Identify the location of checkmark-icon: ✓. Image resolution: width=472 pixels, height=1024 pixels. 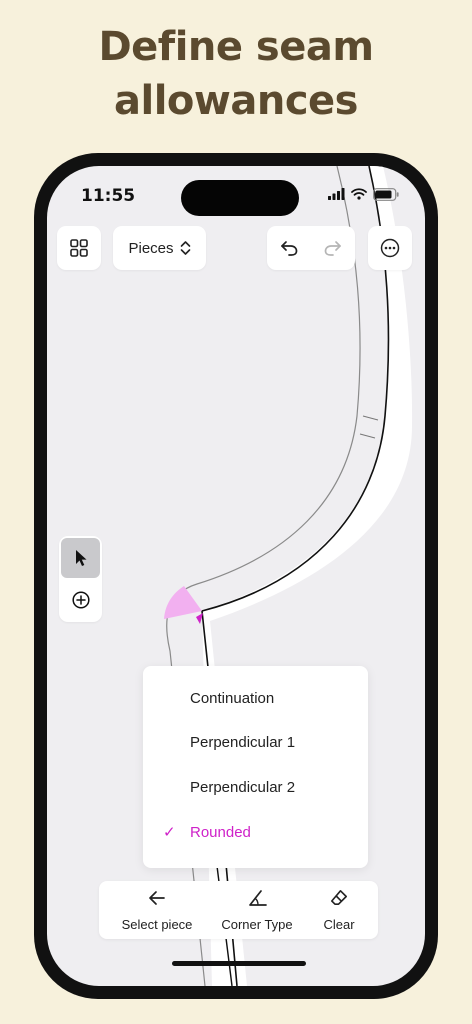
(169, 832).